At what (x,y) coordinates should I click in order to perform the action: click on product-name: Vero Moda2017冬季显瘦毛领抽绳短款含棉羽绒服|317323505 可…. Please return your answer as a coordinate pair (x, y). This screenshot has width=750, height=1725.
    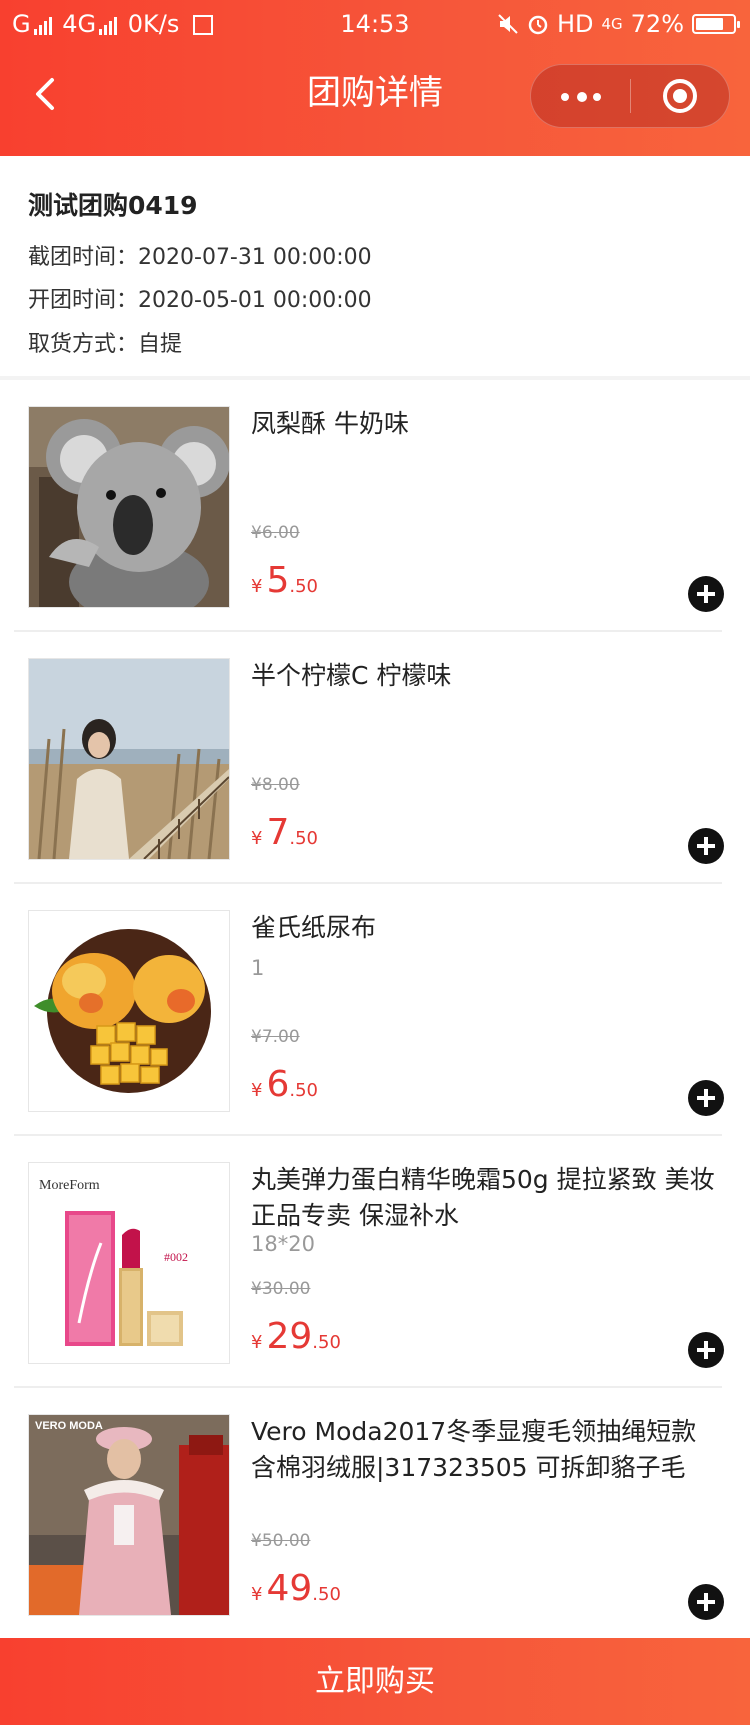
    Looking at the image, I should click on (486, 1450).